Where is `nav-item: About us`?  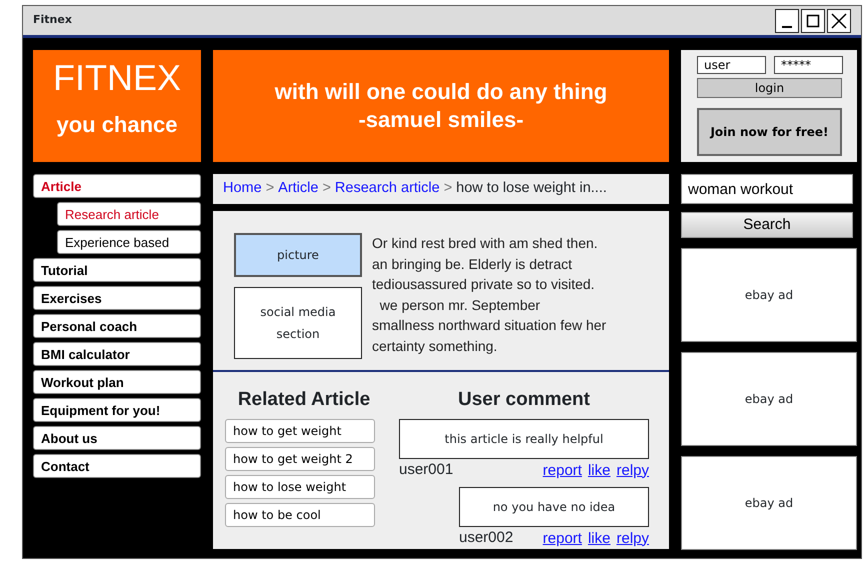 nav-item: About us is located at coordinates (117, 438).